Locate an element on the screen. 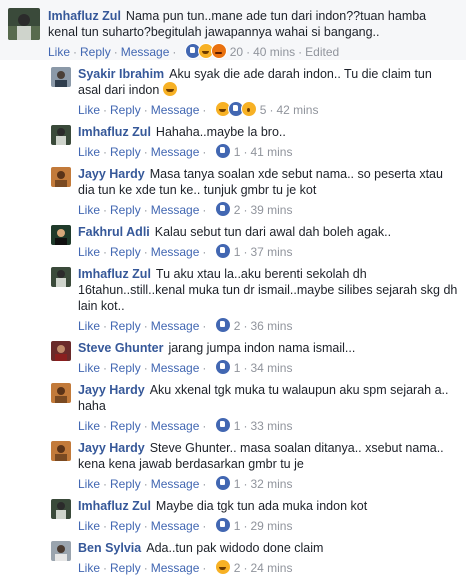  timestamp: 29 mins is located at coordinates (271, 526).